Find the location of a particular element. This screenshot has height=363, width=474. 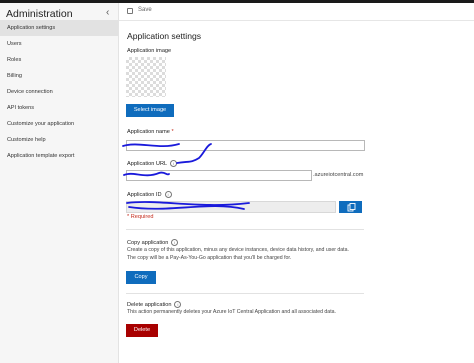

copy-button: Copy is located at coordinates (141, 277).